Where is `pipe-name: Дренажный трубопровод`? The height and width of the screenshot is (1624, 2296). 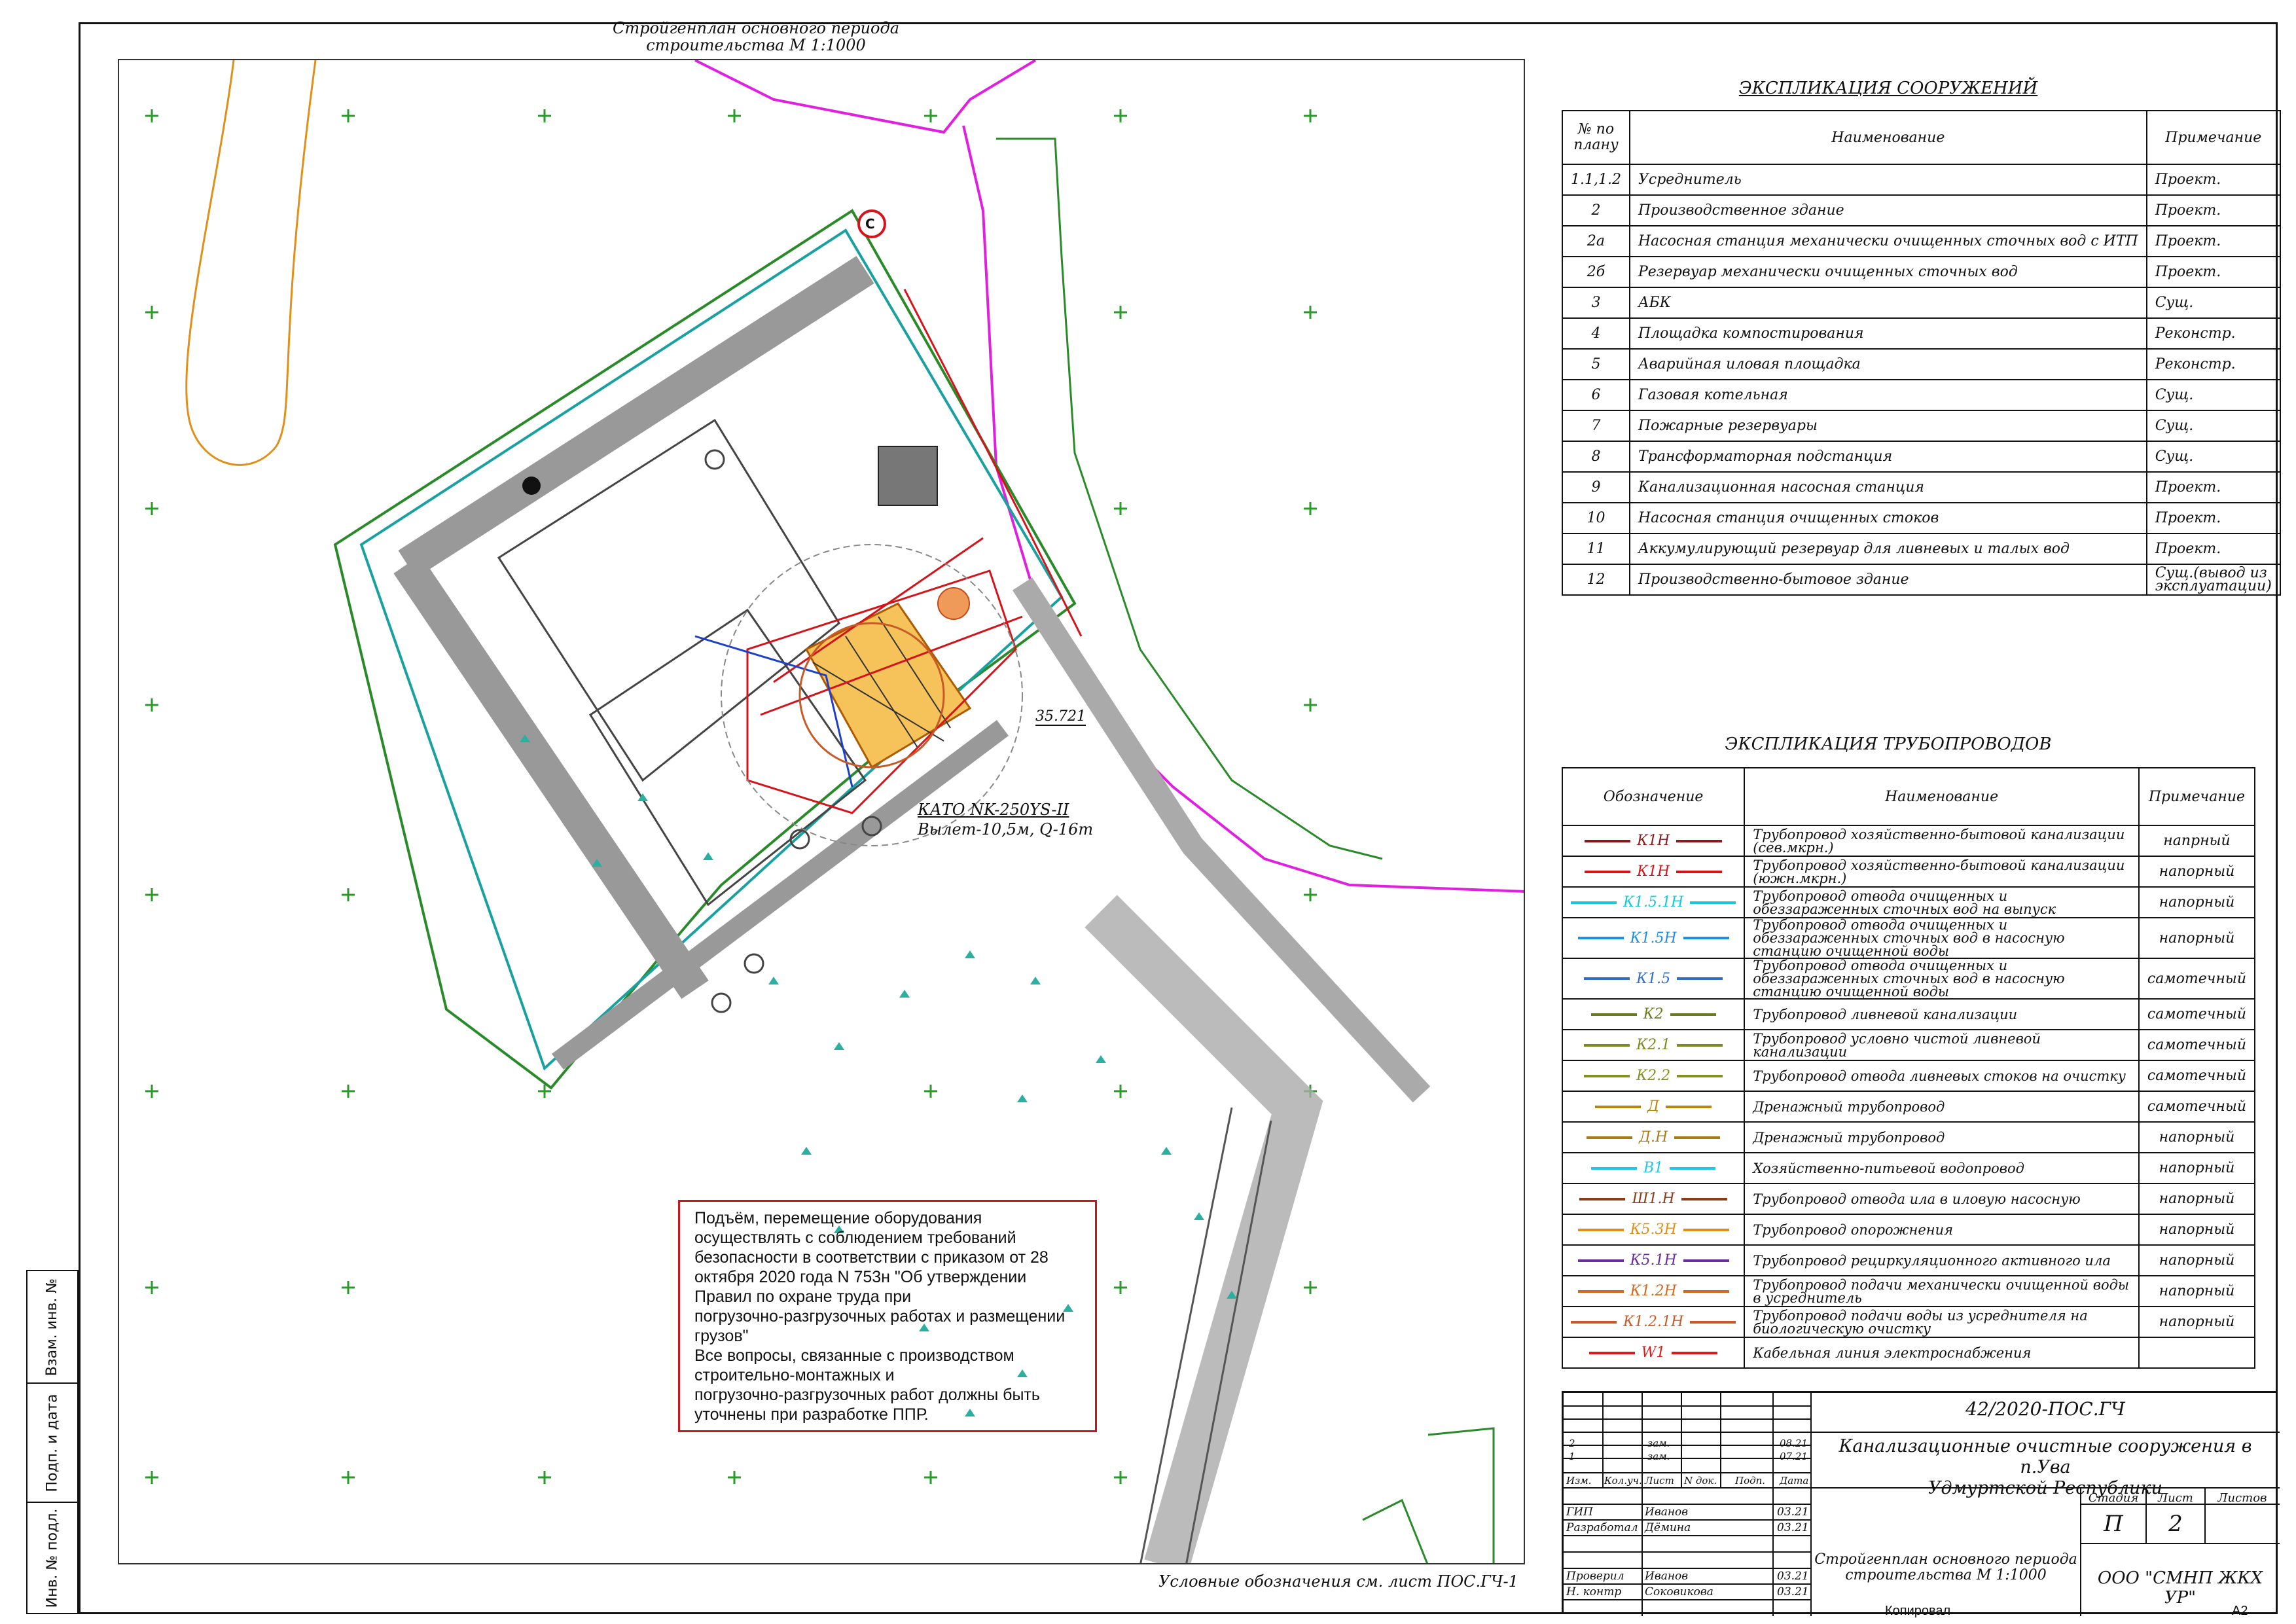
pipe-name: Дренажный трубопровод is located at coordinates (1942, 1107).